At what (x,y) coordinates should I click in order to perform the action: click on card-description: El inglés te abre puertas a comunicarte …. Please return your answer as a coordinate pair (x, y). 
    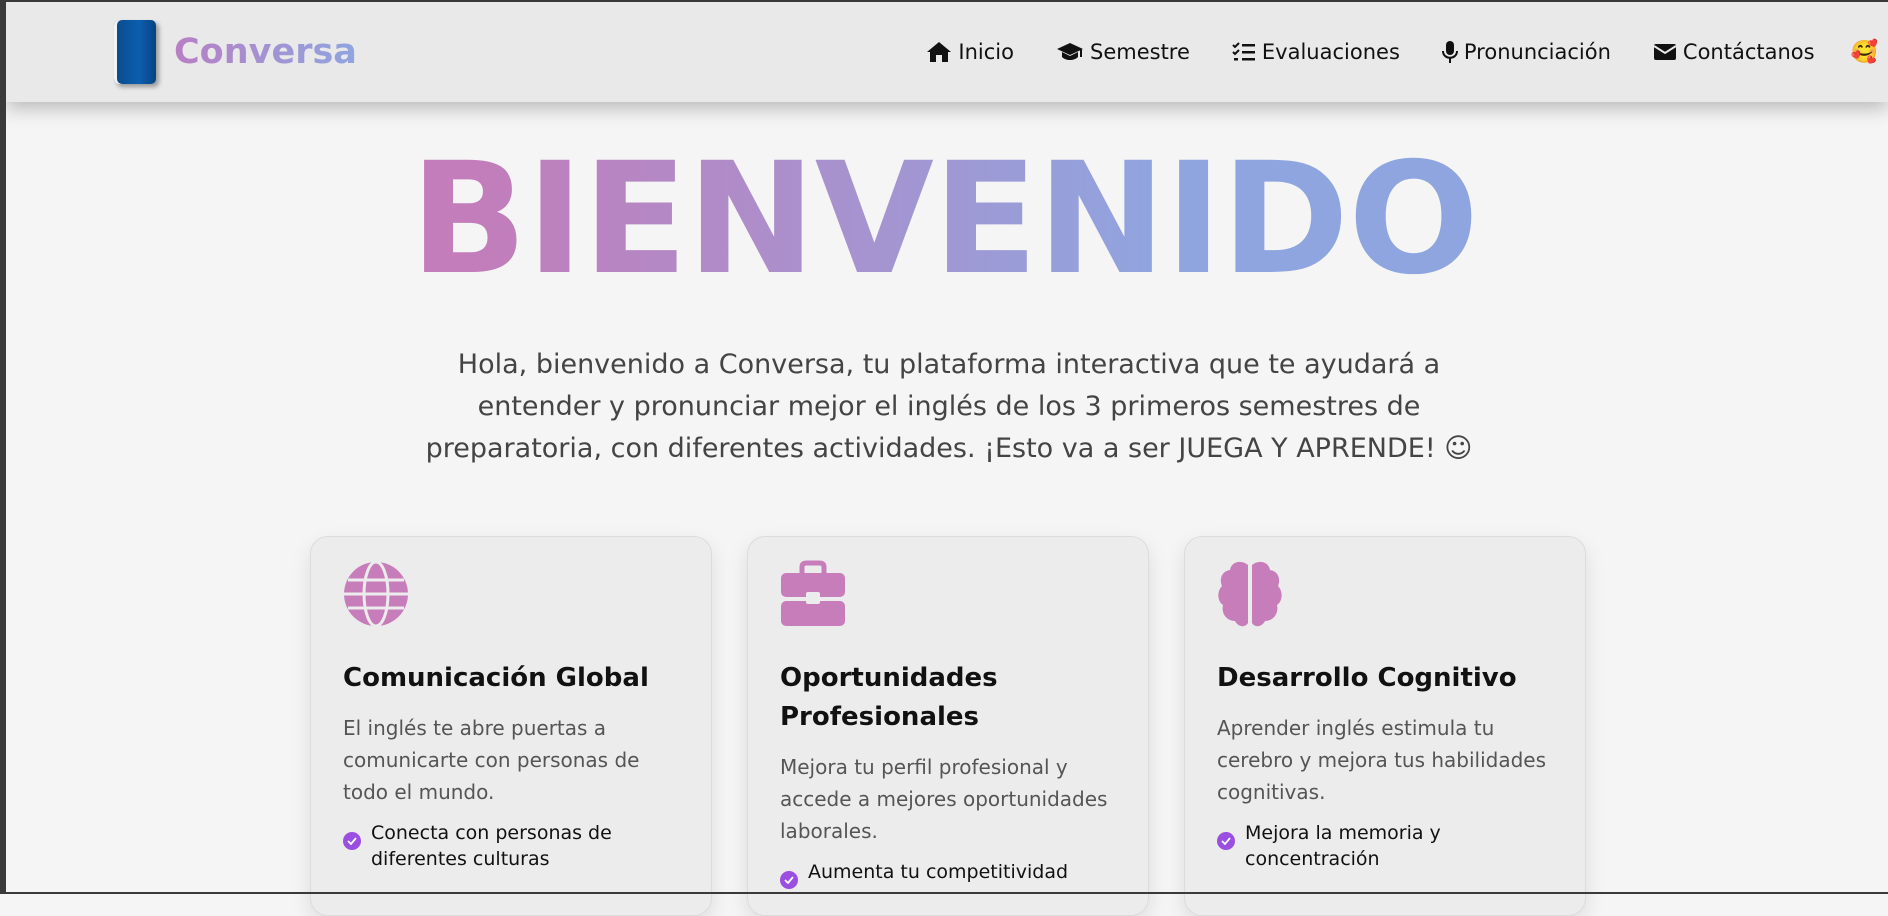
    Looking at the image, I should click on (491, 760).